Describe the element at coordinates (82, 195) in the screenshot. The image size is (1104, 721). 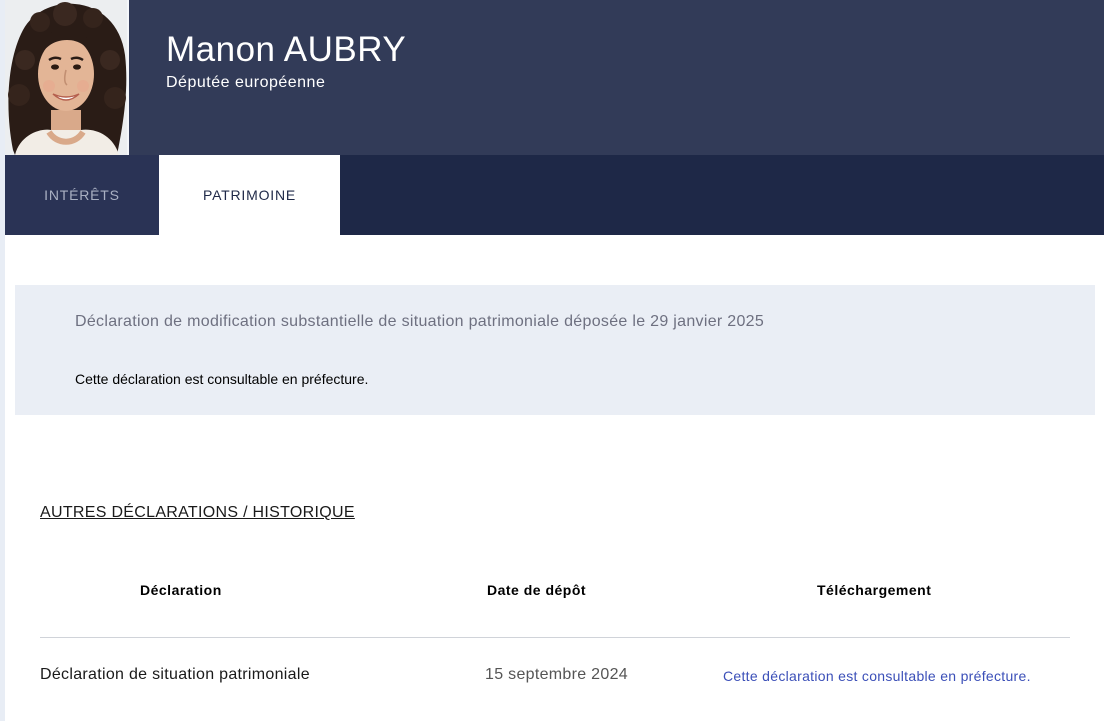
I see `tab-interets: INTÉRÊTS` at that location.